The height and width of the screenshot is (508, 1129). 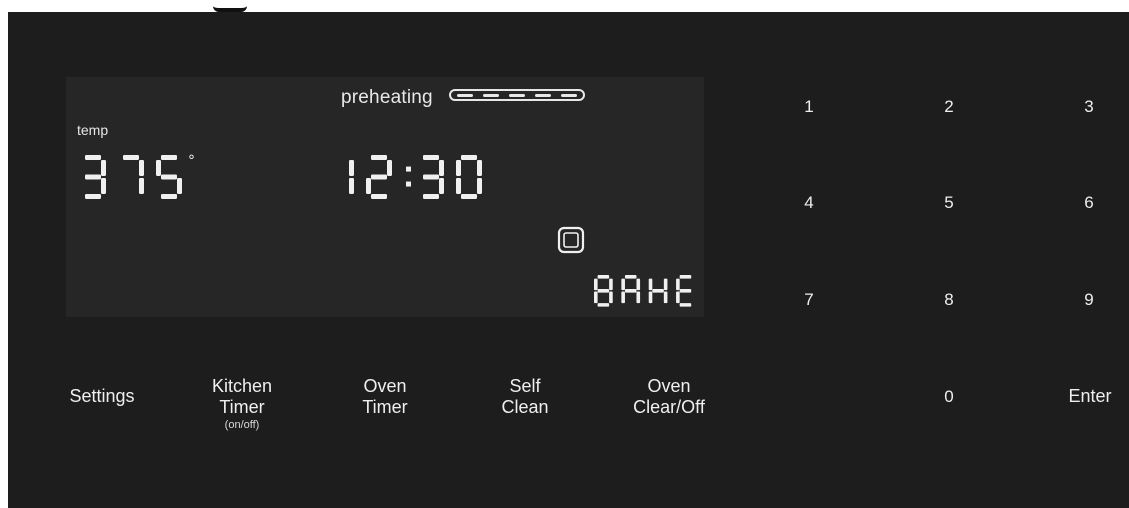 I want to click on key-6: 6, so click(x=1089, y=202).